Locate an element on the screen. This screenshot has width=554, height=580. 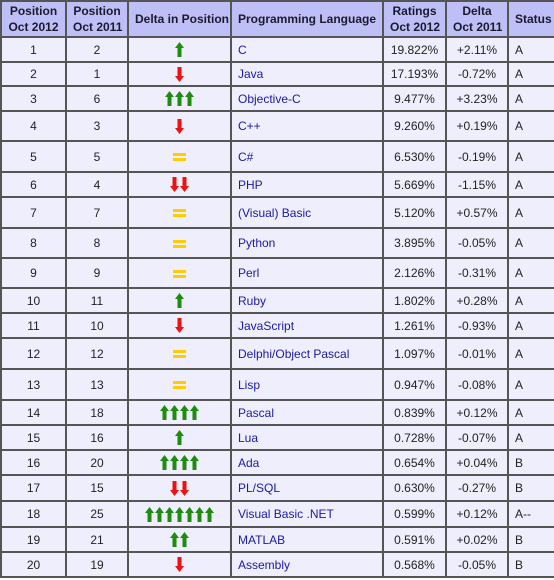
header-delta-oct-2011: Delta Oct 2011 is located at coordinates (477, 19).